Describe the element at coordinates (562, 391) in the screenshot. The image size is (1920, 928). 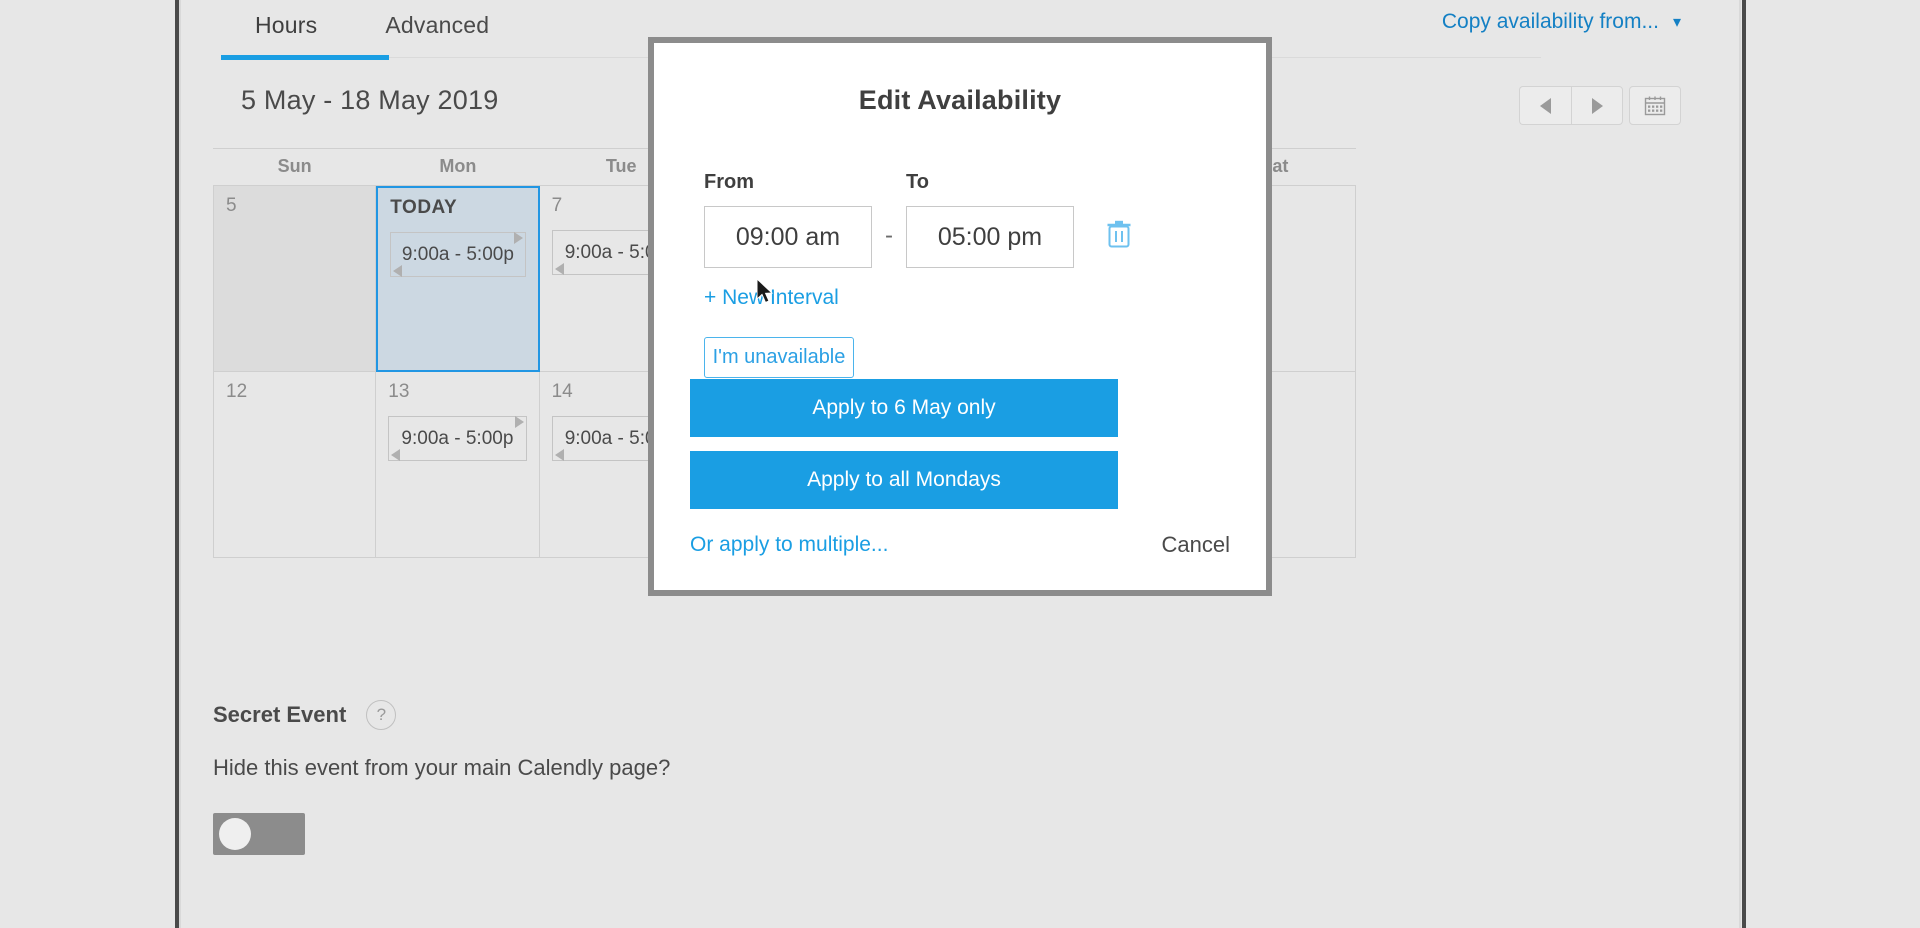
I see `day-number: 14` at that location.